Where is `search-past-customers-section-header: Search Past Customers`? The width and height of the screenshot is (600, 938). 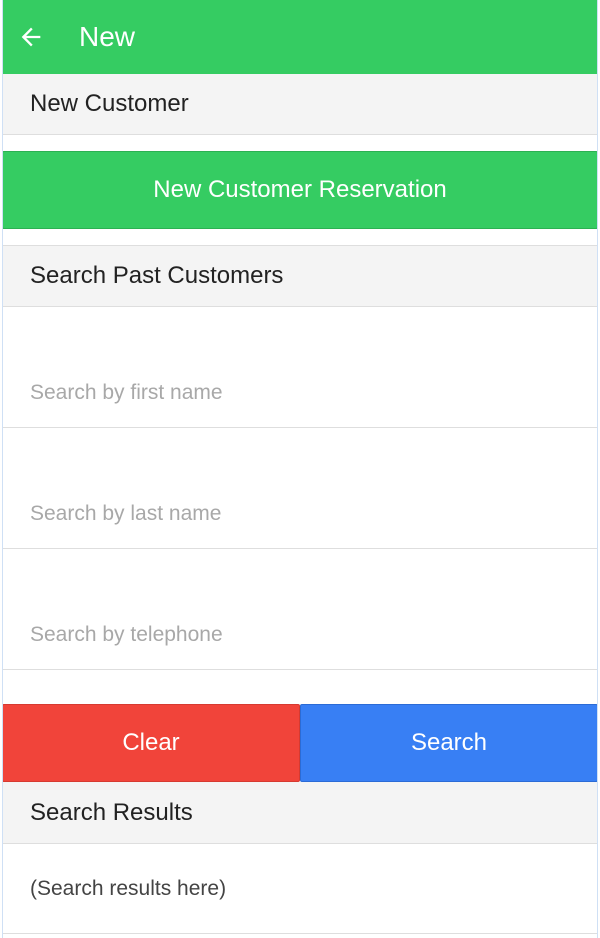
search-past-customers-section-header: Search Past Customers is located at coordinates (300, 276).